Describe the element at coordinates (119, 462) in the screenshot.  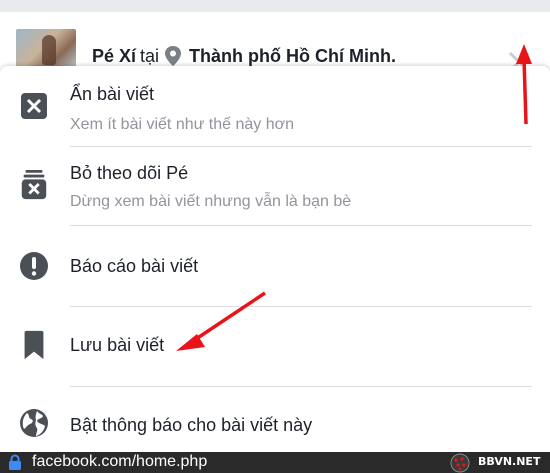
I see `browser-url: facebook.com/home.php` at that location.